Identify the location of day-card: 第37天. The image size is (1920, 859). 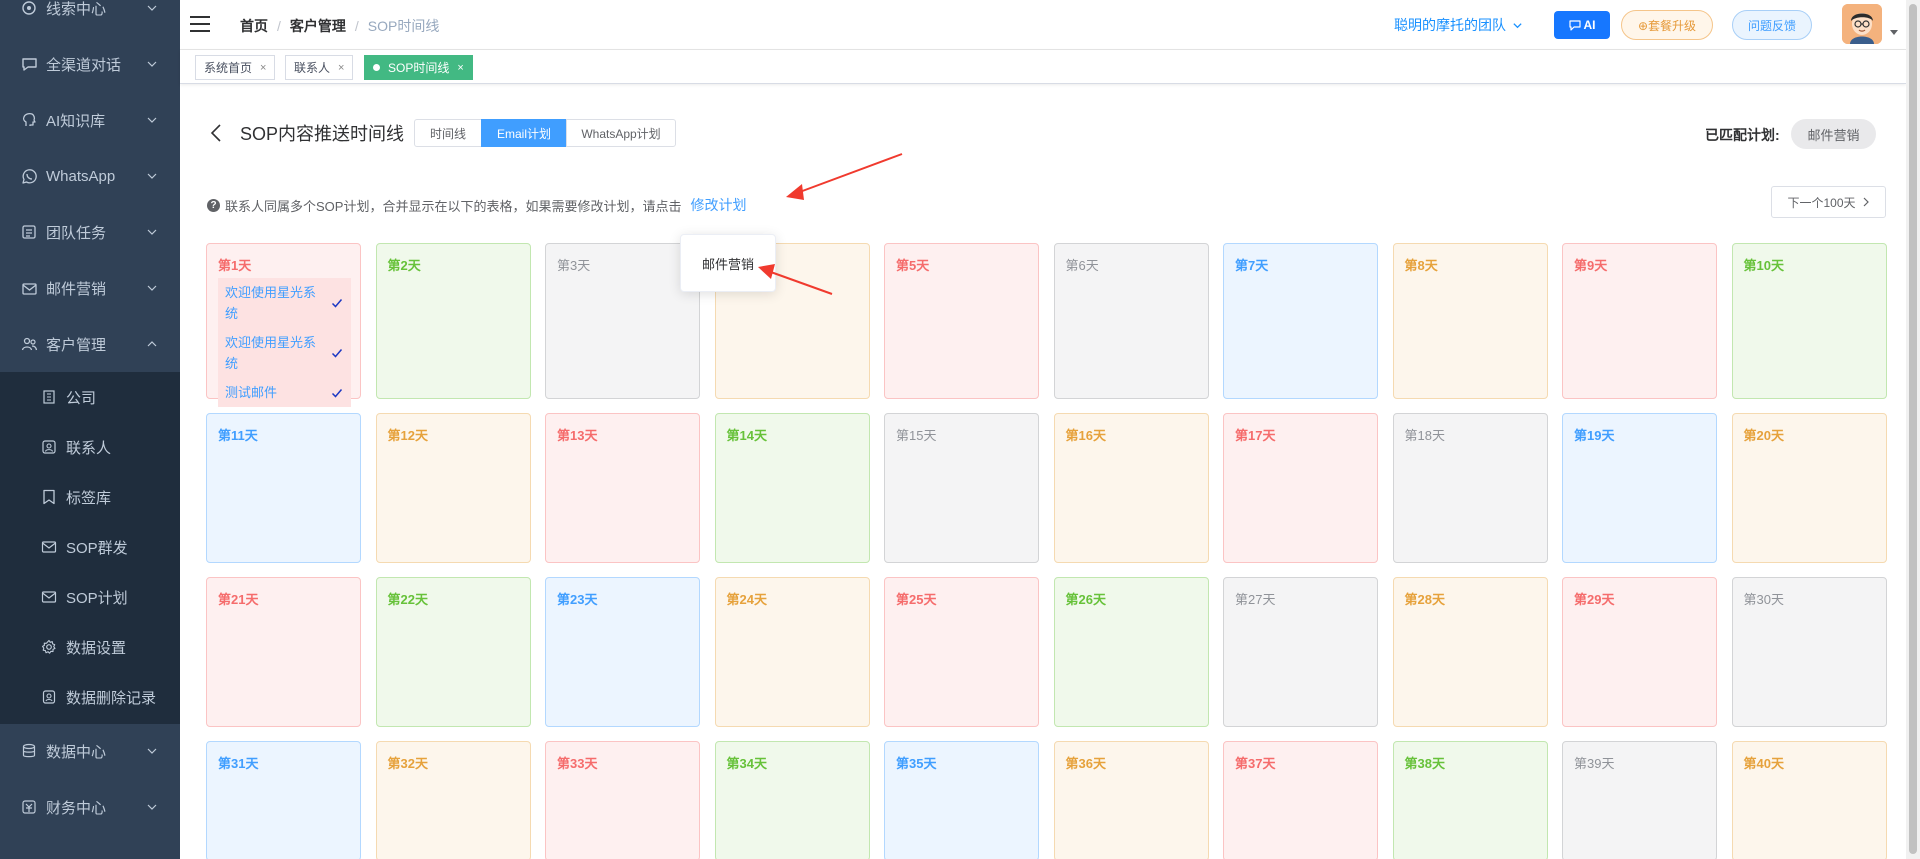
(1300, 800).